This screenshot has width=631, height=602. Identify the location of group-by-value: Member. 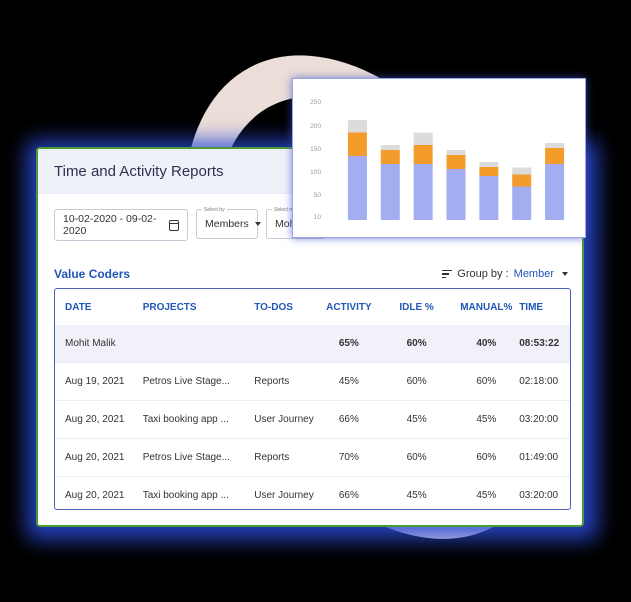
(533, 274).